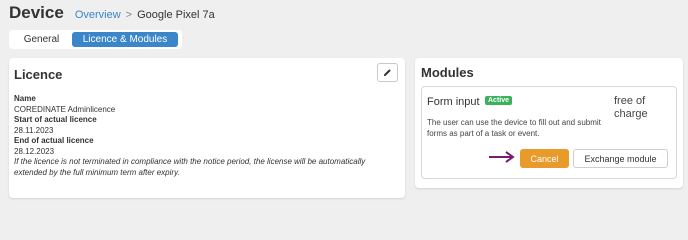 This screenshot has height=240, width=688. I want to click on tab-bar: General Licence & Modules, so click(95, 39).